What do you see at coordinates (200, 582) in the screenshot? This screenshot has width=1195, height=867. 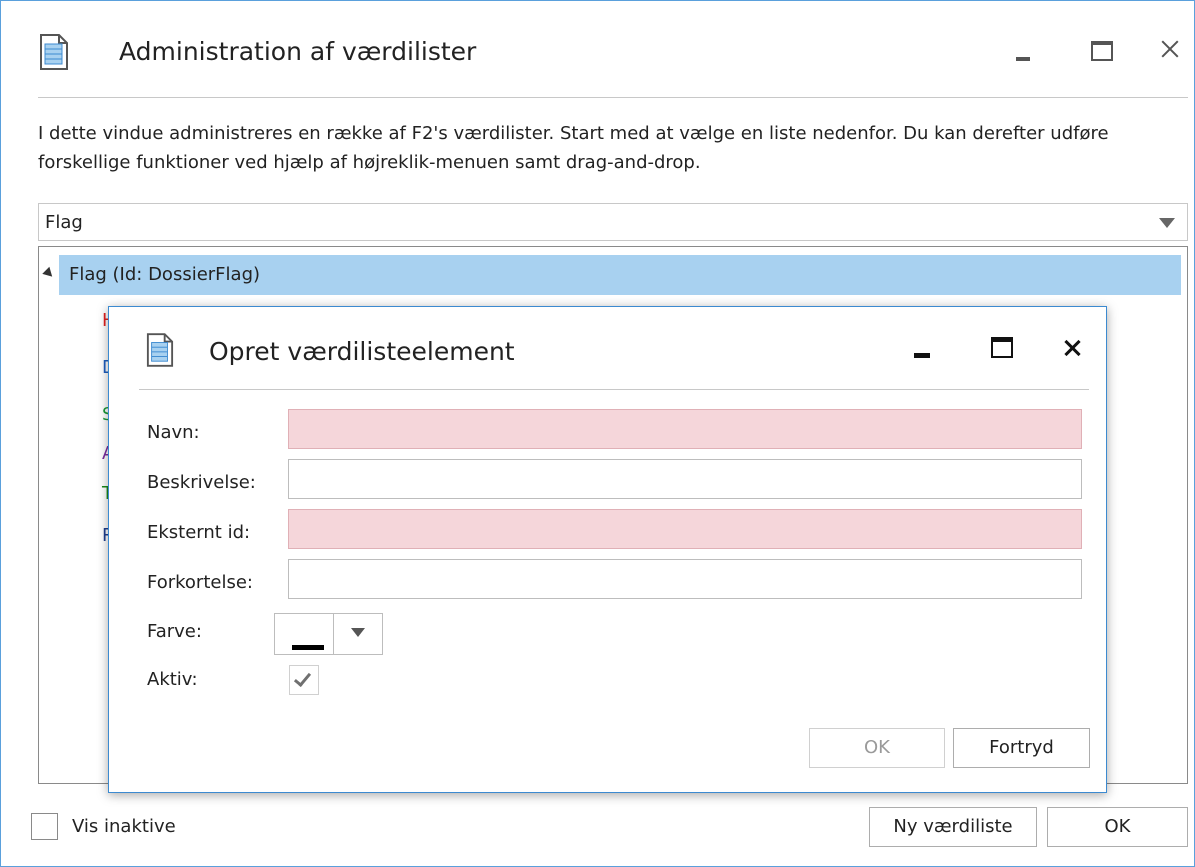 I see `abbreviation-label: Forkortelse:` at bounding box center [200, 582].